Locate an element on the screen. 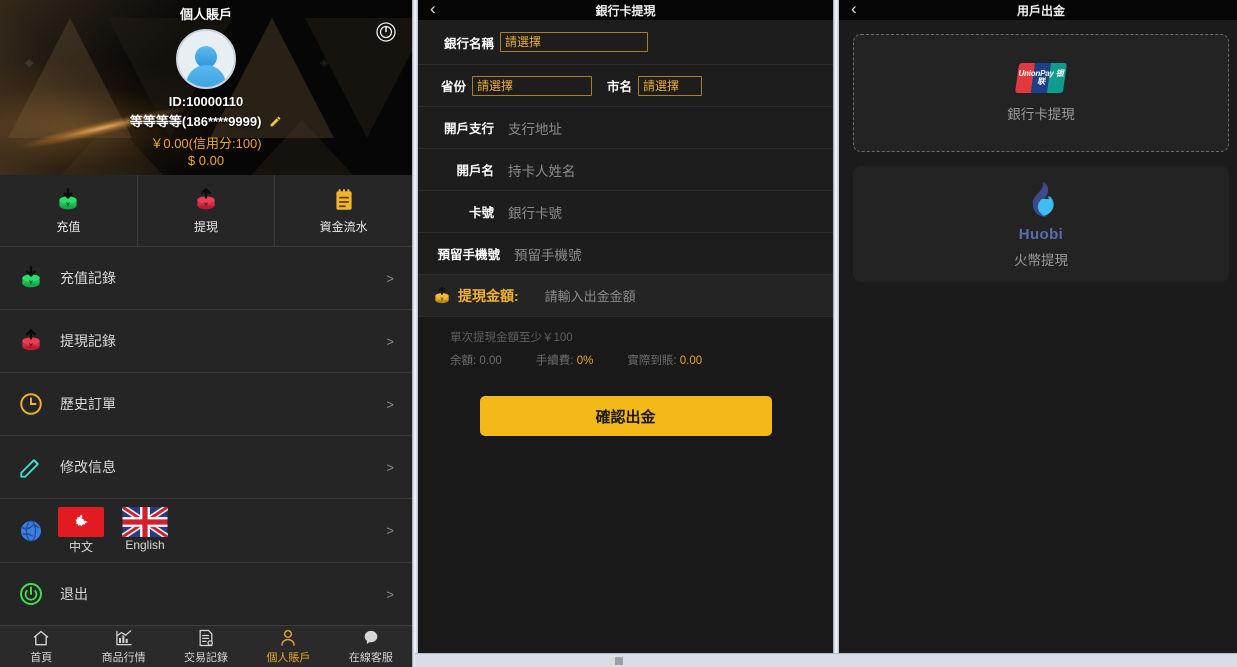 The height and width of the screenshot is (667, 1237). user-name-row: 等等等等(186****9999) is located at coordinates (206, 120).